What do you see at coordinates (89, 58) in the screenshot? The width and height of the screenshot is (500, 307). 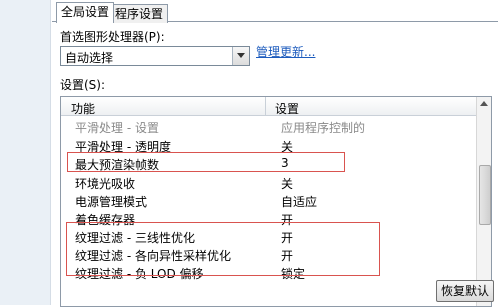 I see `gpu-select-value: 自动选择` at bounding box center [89, 58].